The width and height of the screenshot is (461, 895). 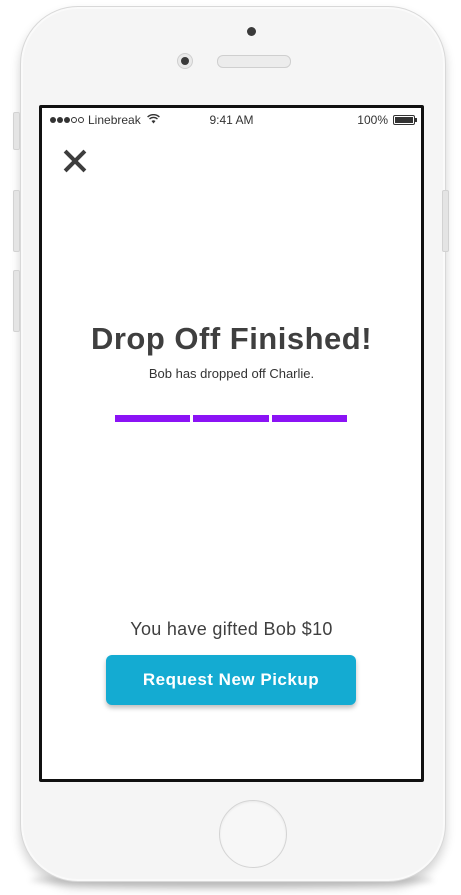 I want to click on battery-status: 100%, so click(x=387, y=120).